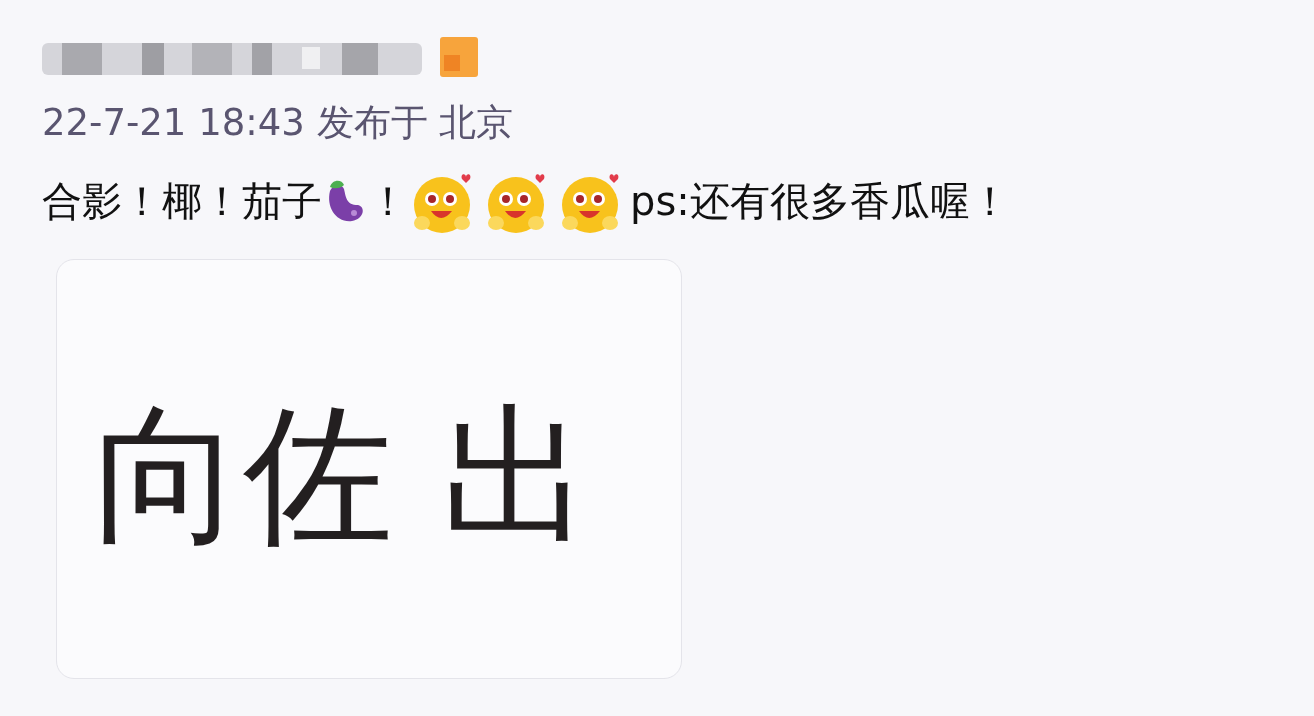 The image size is (1314, 716). Describe the element at coordinates (342, 475) in the screenshot. I see `image-text: 向佐 出` at that location.